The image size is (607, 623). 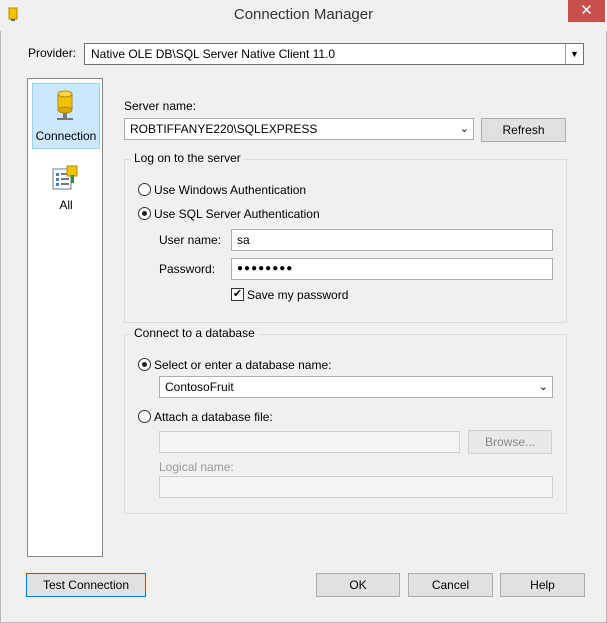 I want to click on cancel-button: Cancel, so click(x=450, y=585).